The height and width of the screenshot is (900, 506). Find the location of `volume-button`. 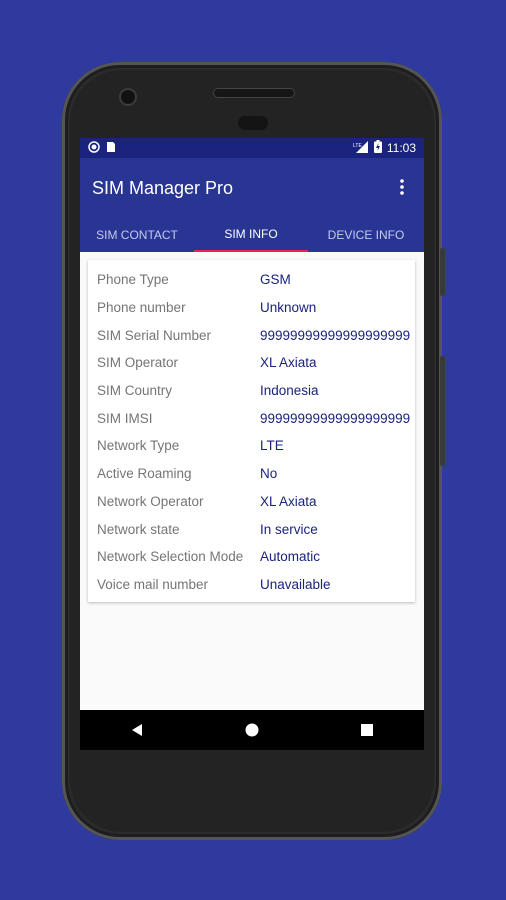

volume-button is located at coordinates (442, 411).